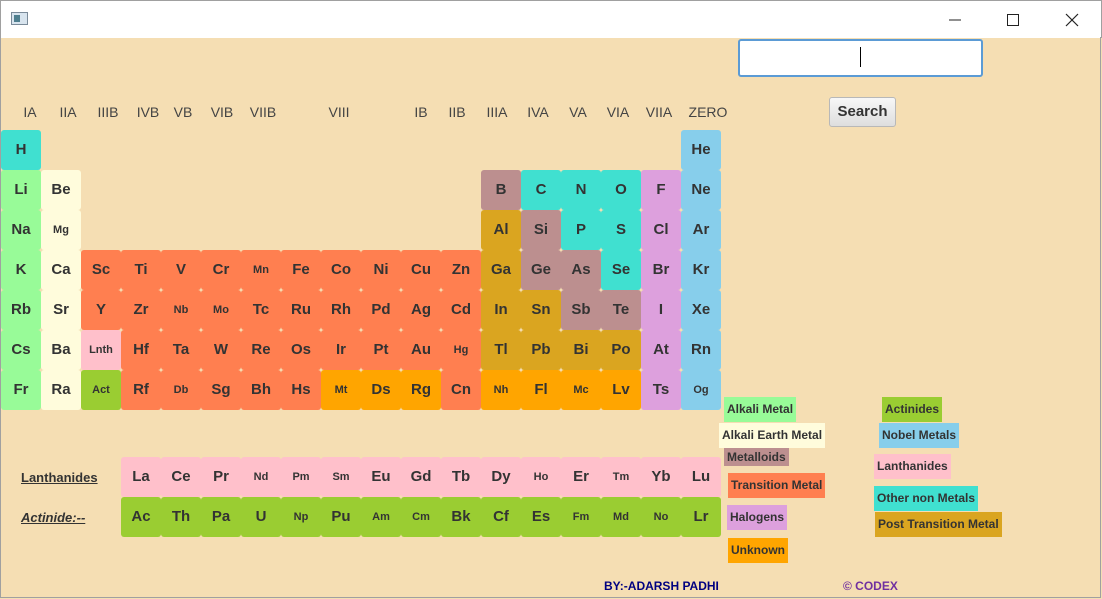 The height and width of the screenshot is (599, 1102). What do you see at coordinates (621, 517) in the screenshot?
I see `element-md: Md` at bounding box center [621, 517].